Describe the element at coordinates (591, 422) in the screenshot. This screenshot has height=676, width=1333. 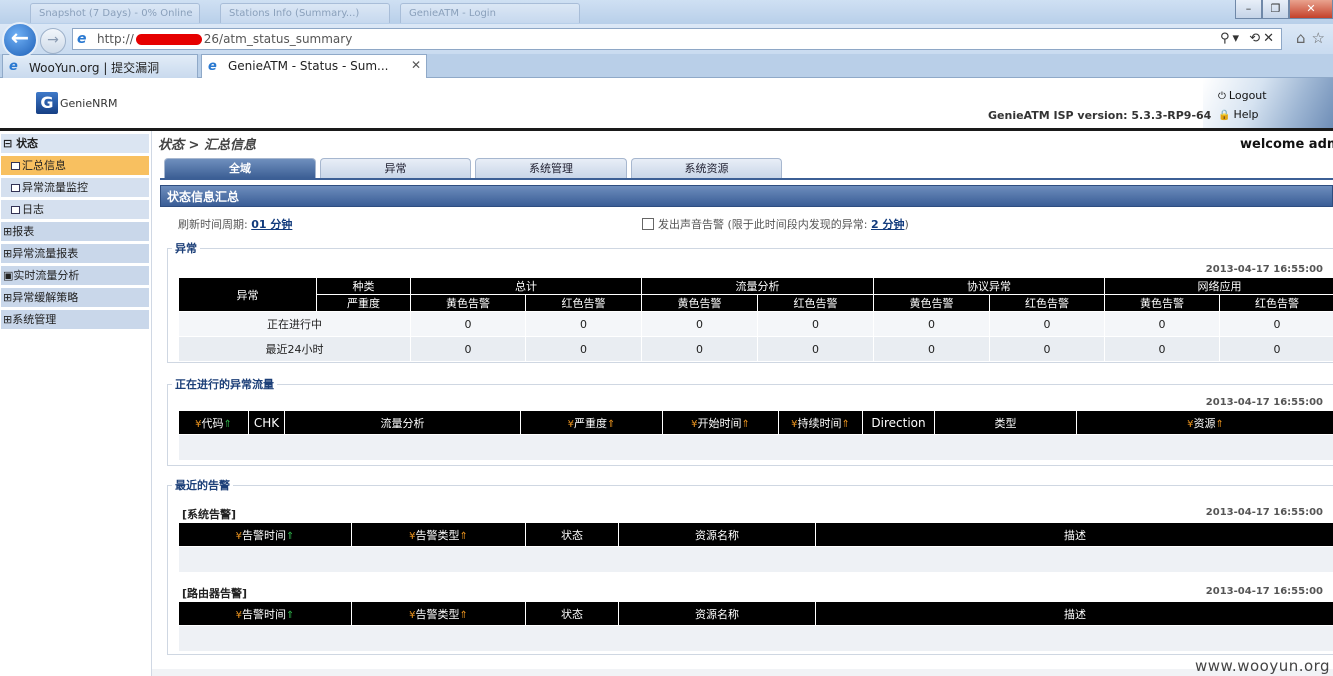
I see `sort-header-severity: ¥严重度⇑` at that location.